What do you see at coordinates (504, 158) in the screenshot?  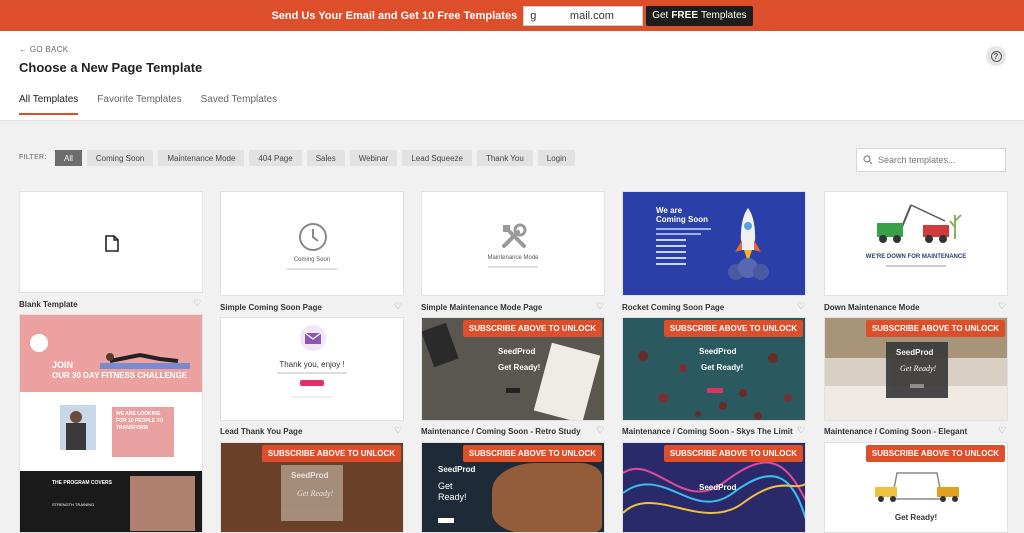 I see `filter-chip-thank-you: Thank You` at bounding box center [504, 158].